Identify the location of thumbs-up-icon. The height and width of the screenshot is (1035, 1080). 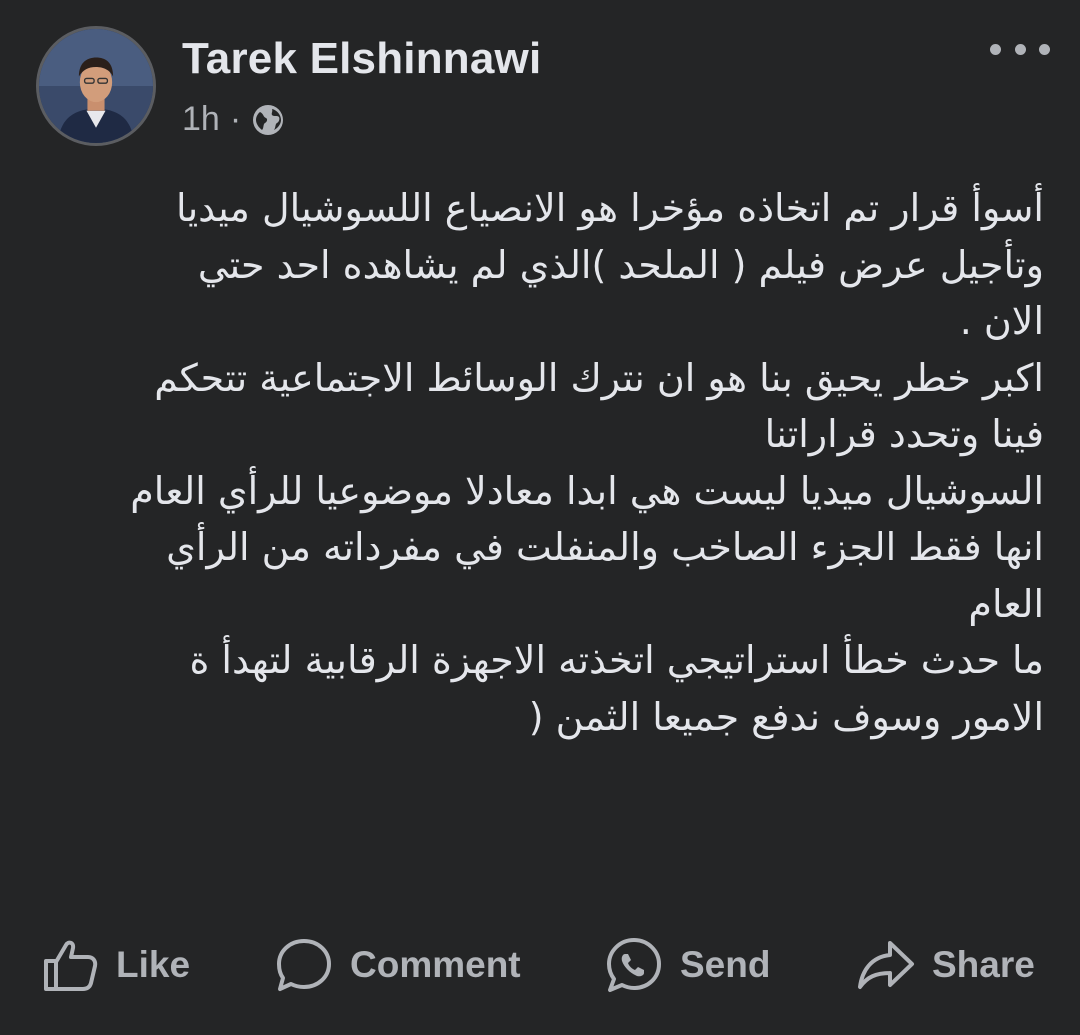
(71, 965).